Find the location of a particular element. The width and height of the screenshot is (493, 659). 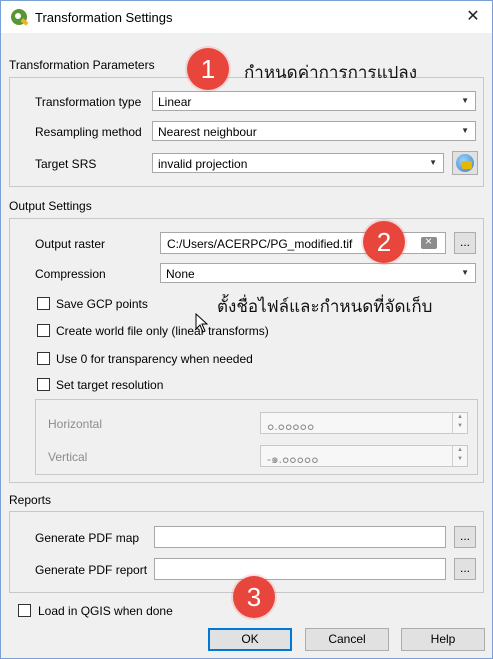

target-srs-select: invalid projection ▼ is located at coordinates (298, 163).